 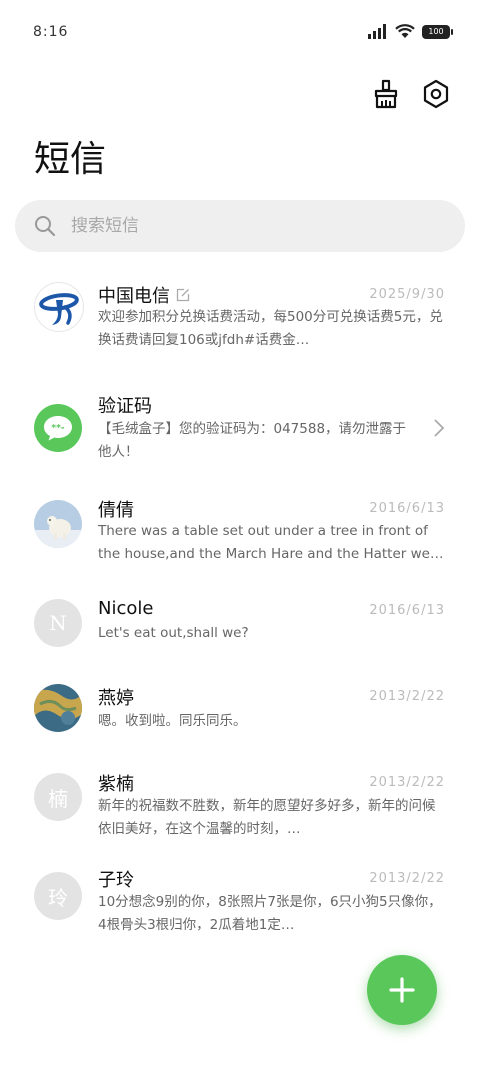 I want to click on avatar-letter: N, so click(x=58, y=623).